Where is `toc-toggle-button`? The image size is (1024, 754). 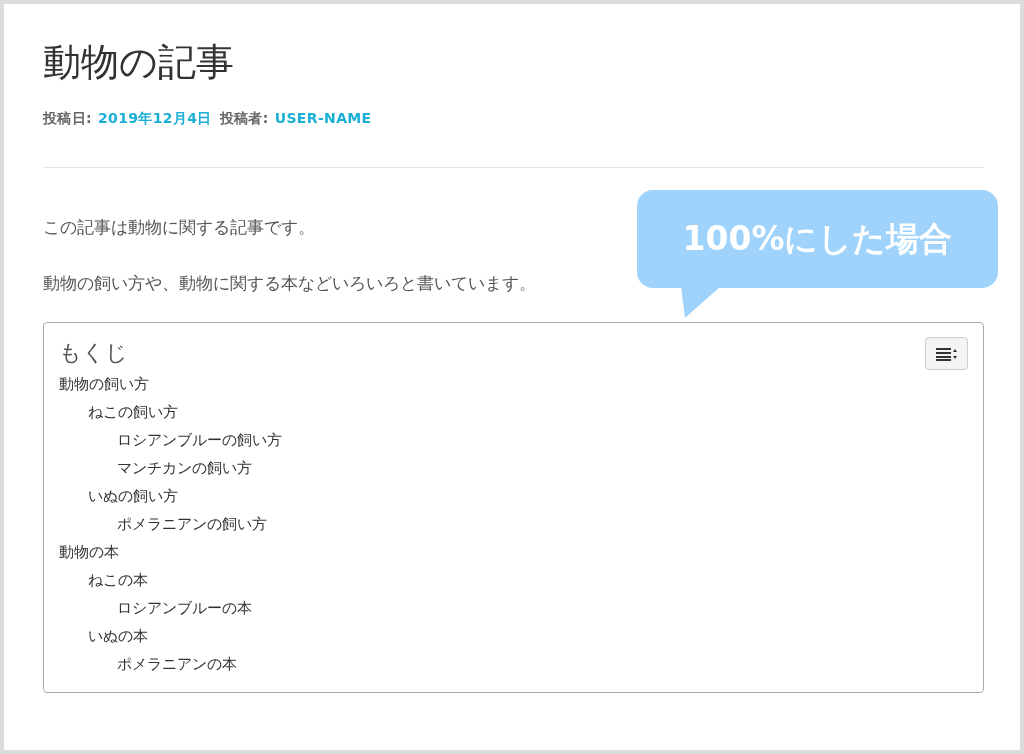
toc-toggle-button is located at coordinates (946, 353).